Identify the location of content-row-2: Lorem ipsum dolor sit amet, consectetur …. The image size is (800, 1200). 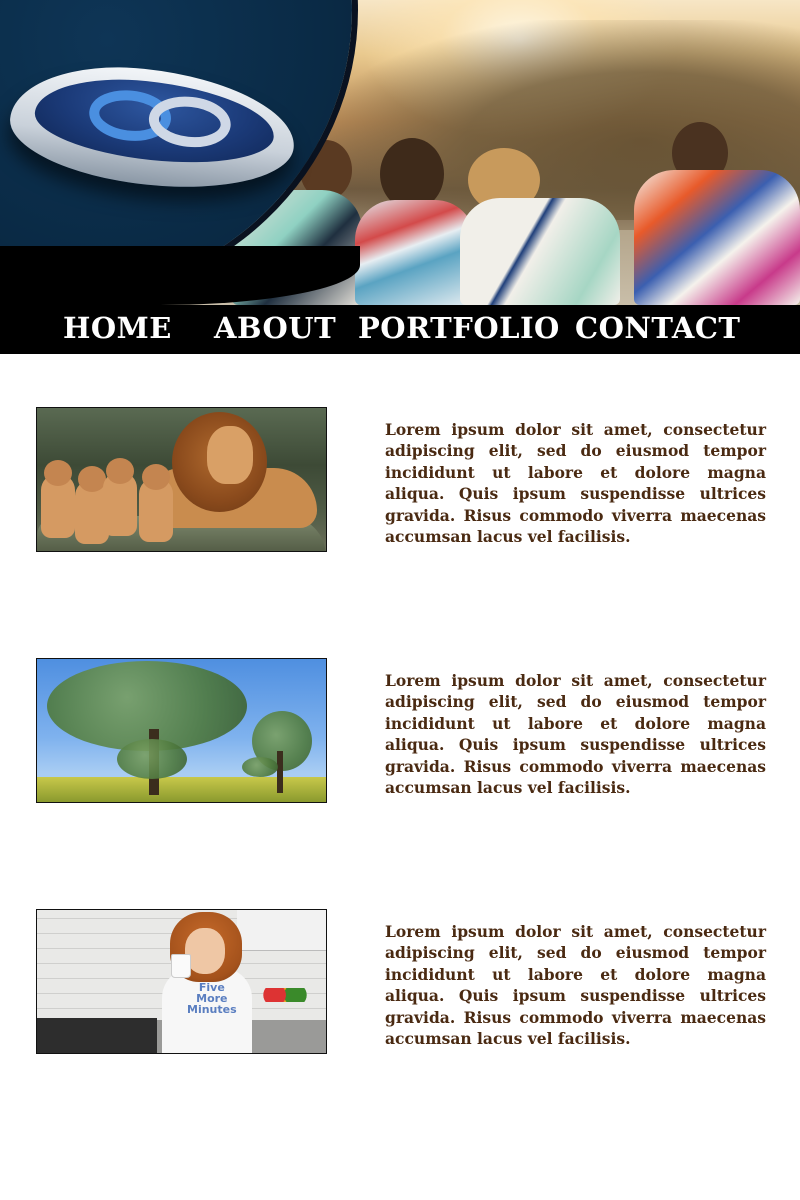
(400, 733).